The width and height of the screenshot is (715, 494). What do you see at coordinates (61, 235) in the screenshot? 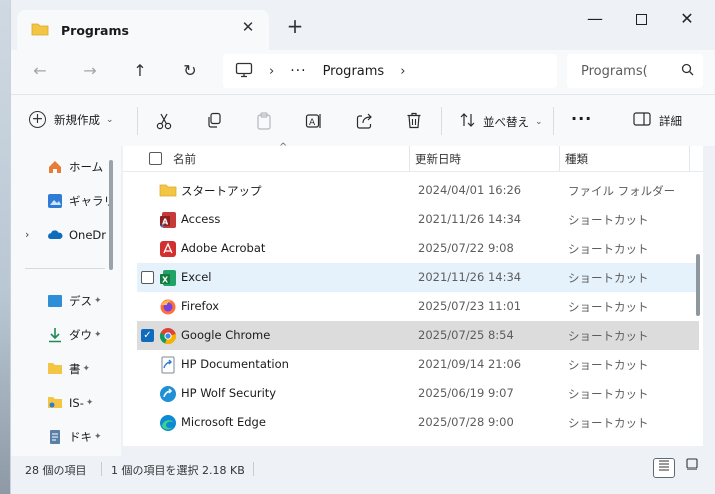
I see `sidebar-item-onedrive: OneDr` at bounding box center [61, 235].